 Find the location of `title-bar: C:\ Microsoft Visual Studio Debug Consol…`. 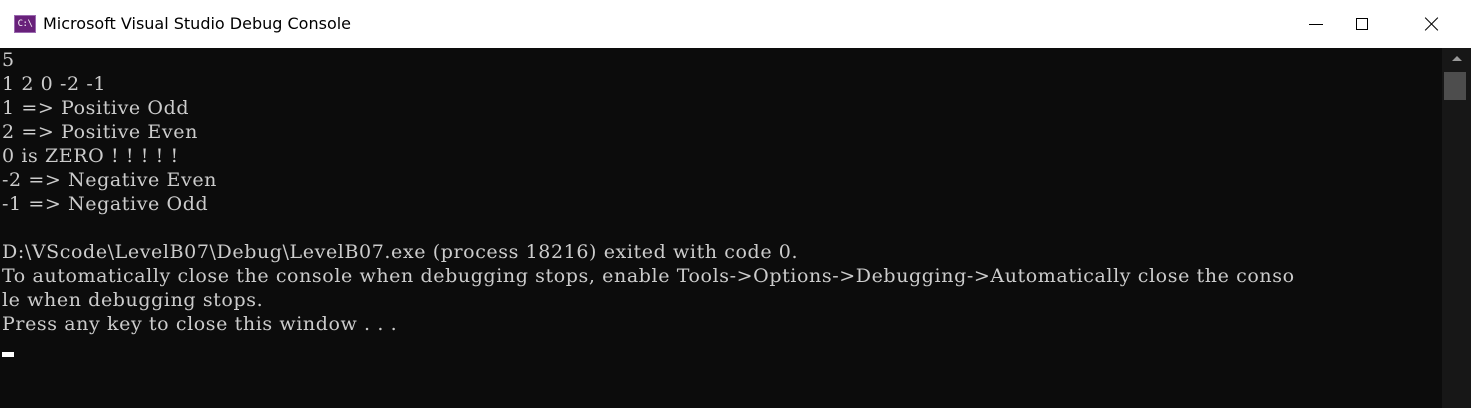

title-bar: C:\ Microsoft Visual Studio Debug Consol… is located at coordinates (735, 24).